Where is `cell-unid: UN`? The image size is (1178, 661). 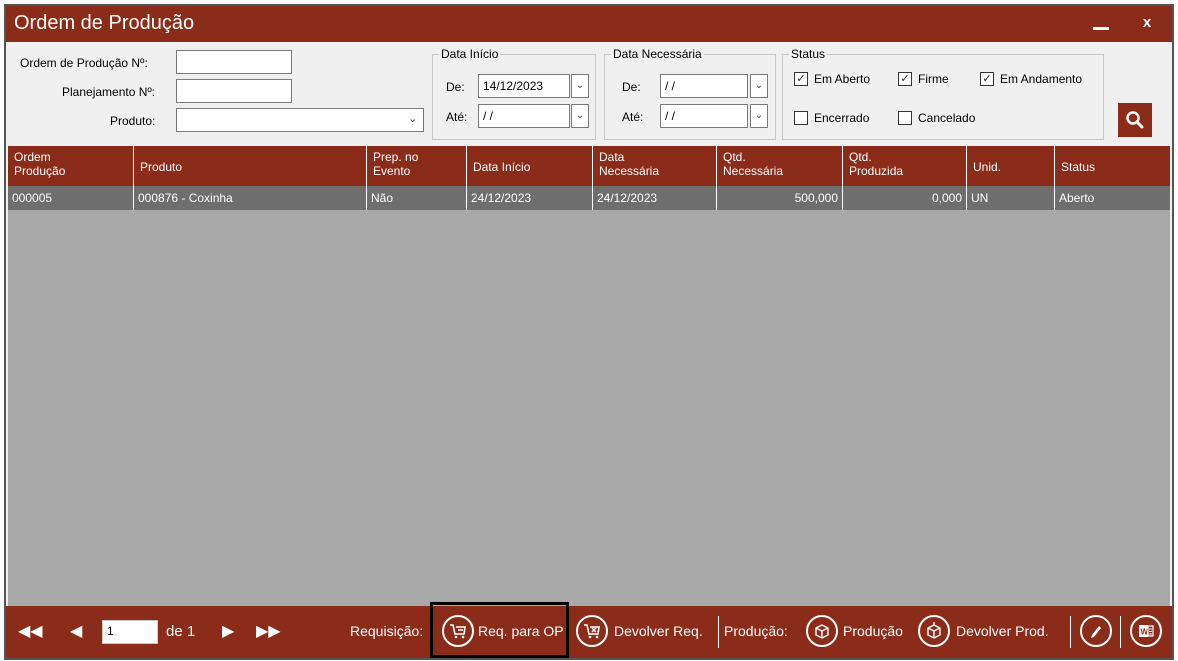
cell-unid: UN is located at coordinates (1010, 198).